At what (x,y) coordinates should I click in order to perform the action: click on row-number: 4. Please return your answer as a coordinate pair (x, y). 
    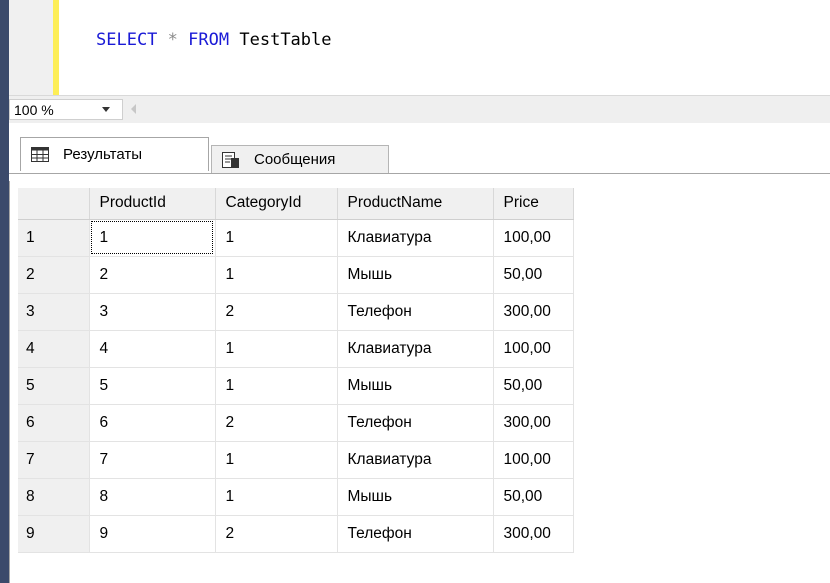
    Looking at the image, I should click on (54, 349).